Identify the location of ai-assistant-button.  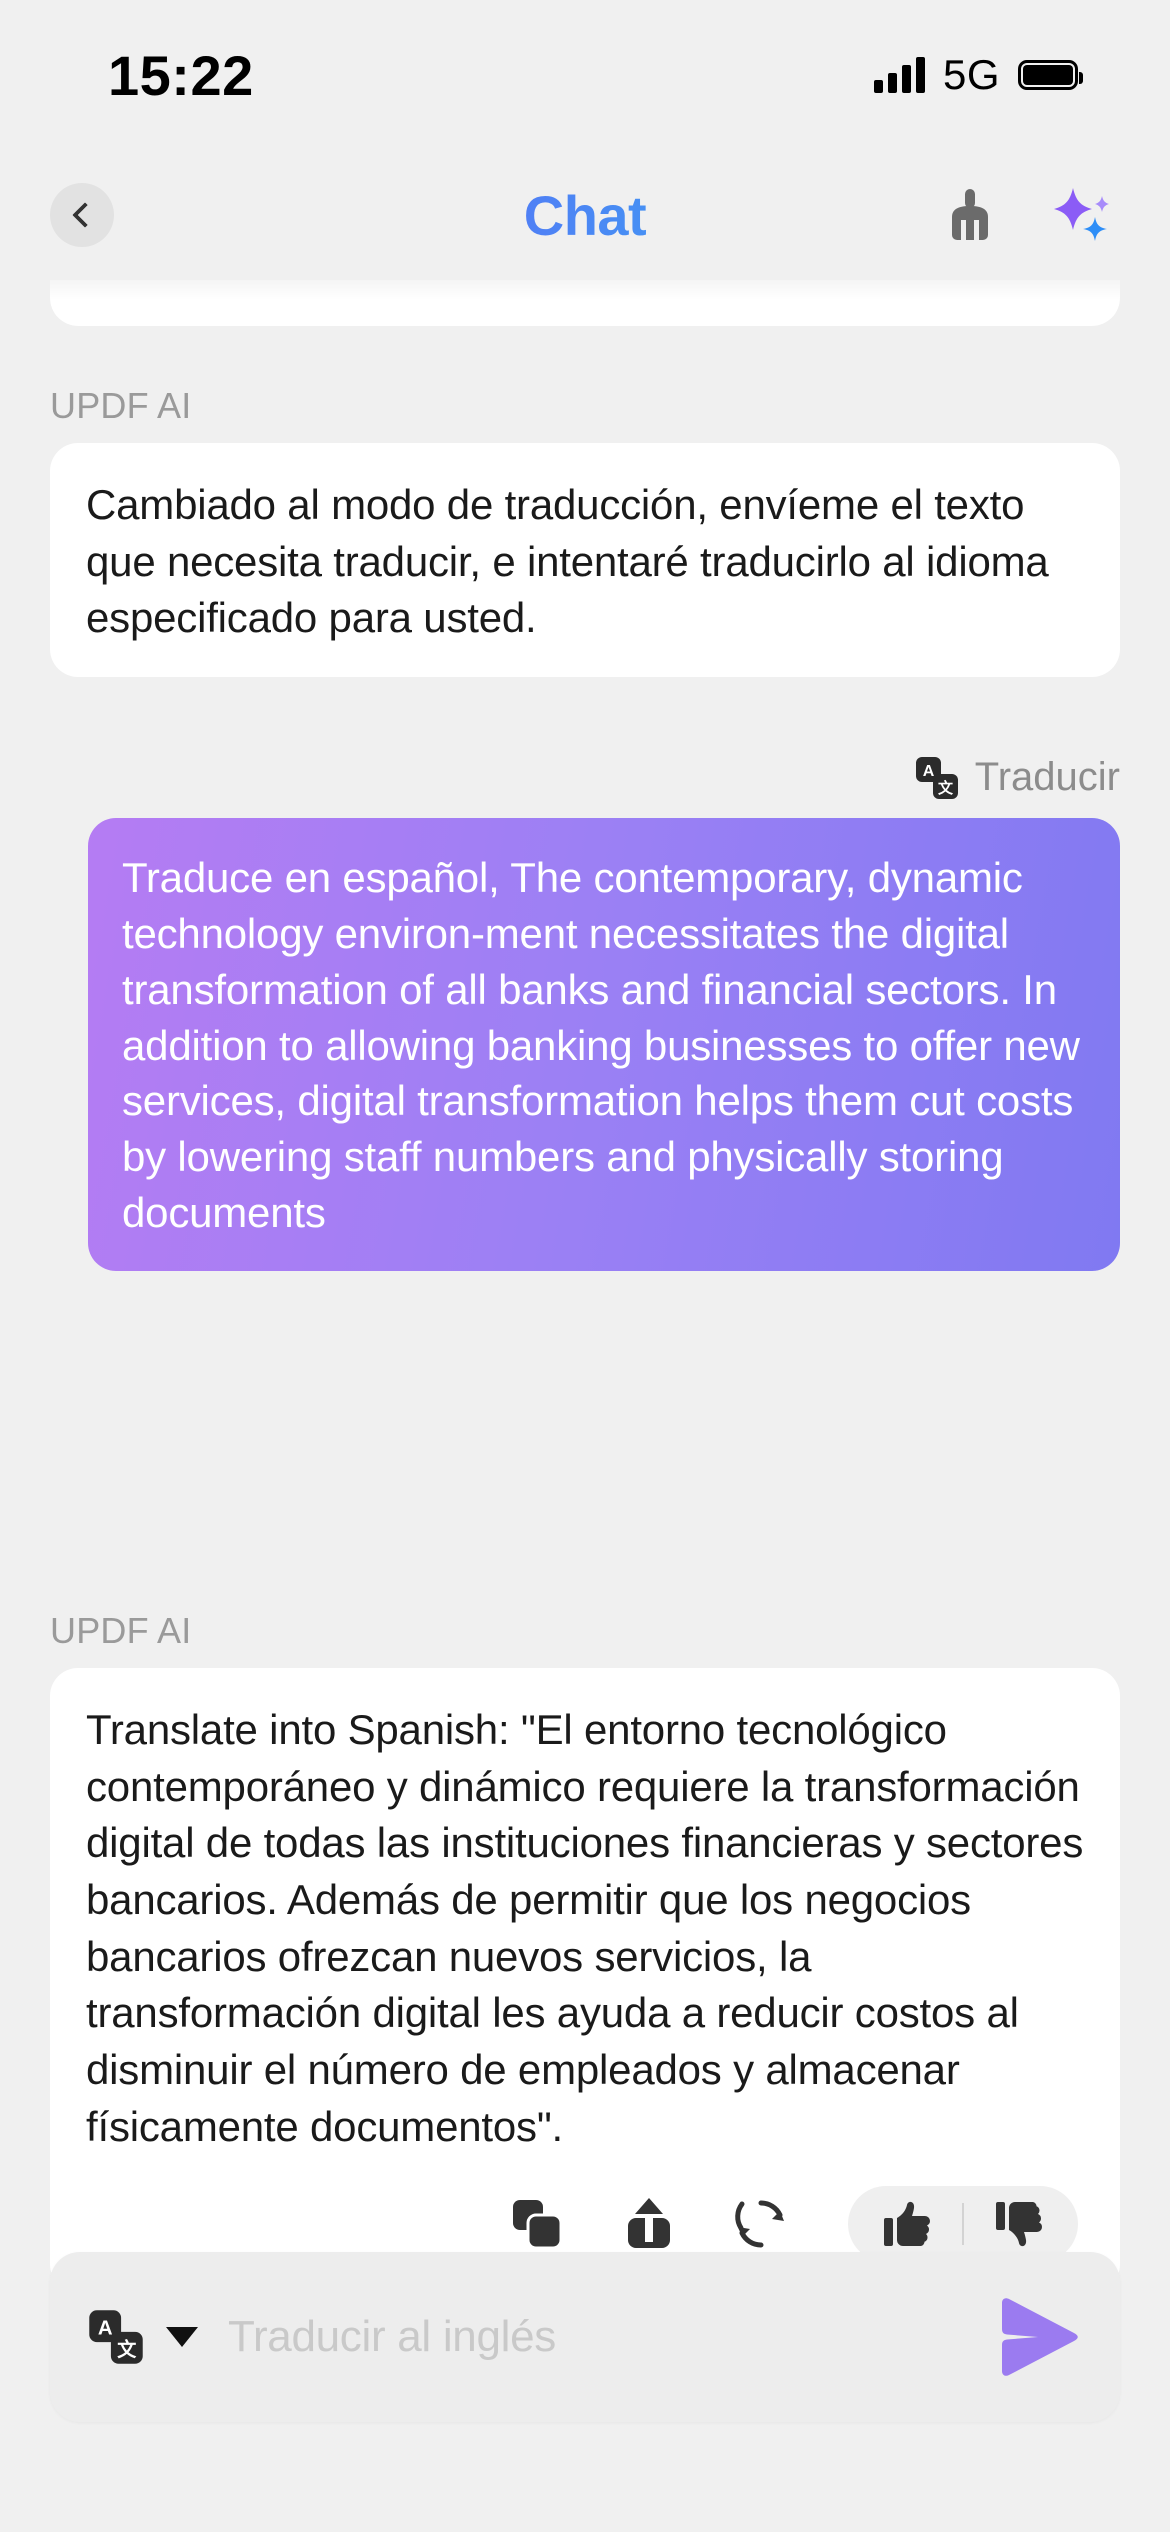
(1082, 215).